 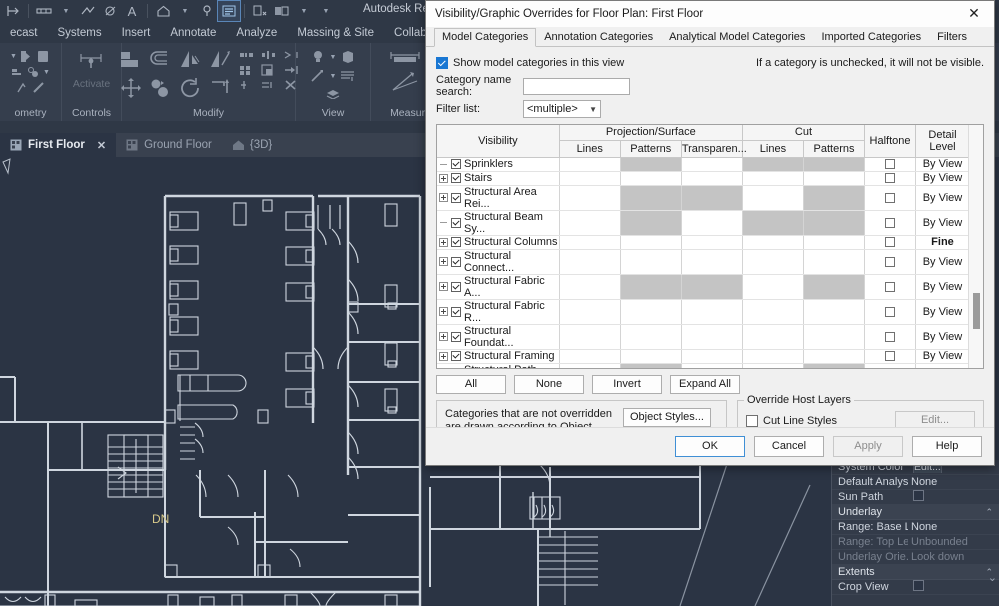 What do you see at coordinates (26, 56) in the screenshot?
I see `join-geometry-icon` at bounding box center [26, 56].